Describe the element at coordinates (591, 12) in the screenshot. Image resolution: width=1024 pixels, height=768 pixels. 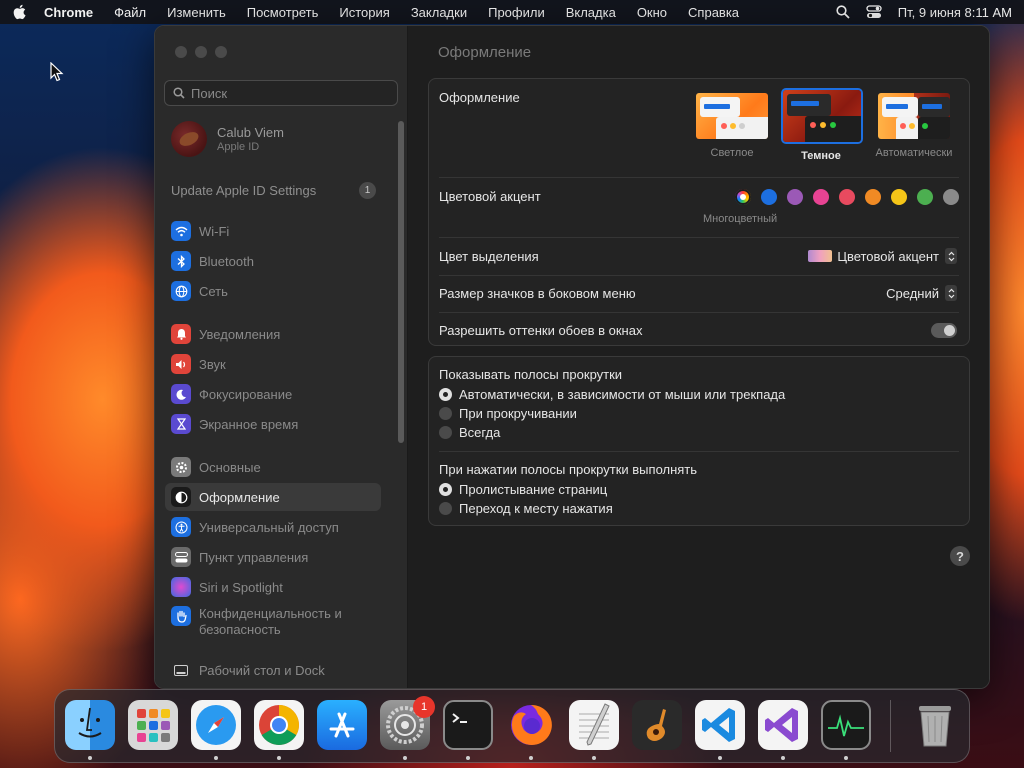
I see `menu-tab: Вкладка` at that location.